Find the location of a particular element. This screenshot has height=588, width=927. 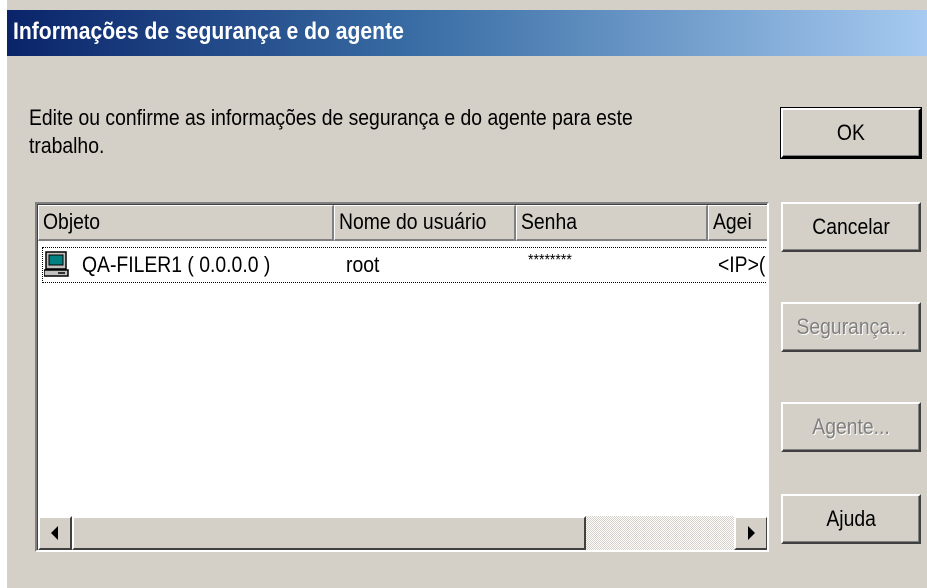

cell-object: QA-FILER1 ( 0.0.0.0 ) is located at coordinates (176, 264).